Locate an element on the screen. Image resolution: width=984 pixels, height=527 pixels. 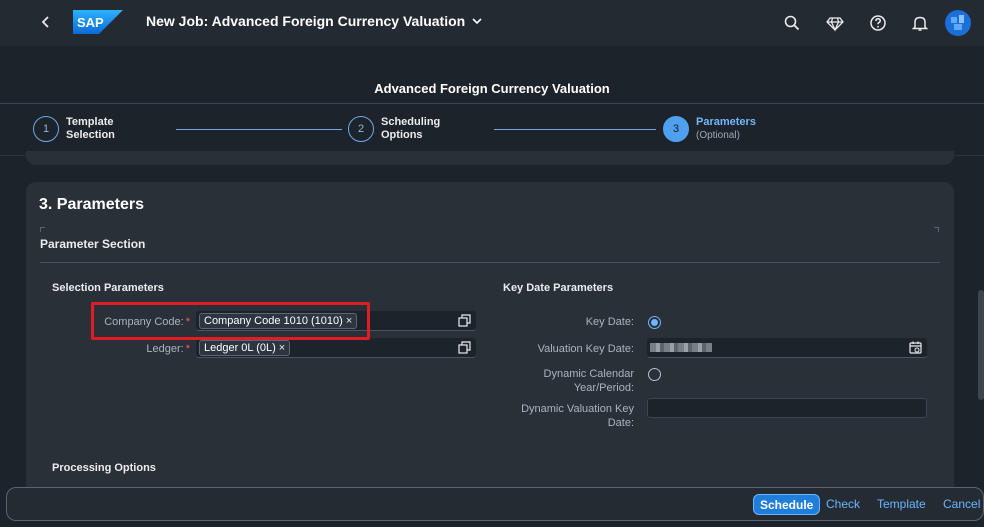
back-icon is located at coordinates (46, 22).